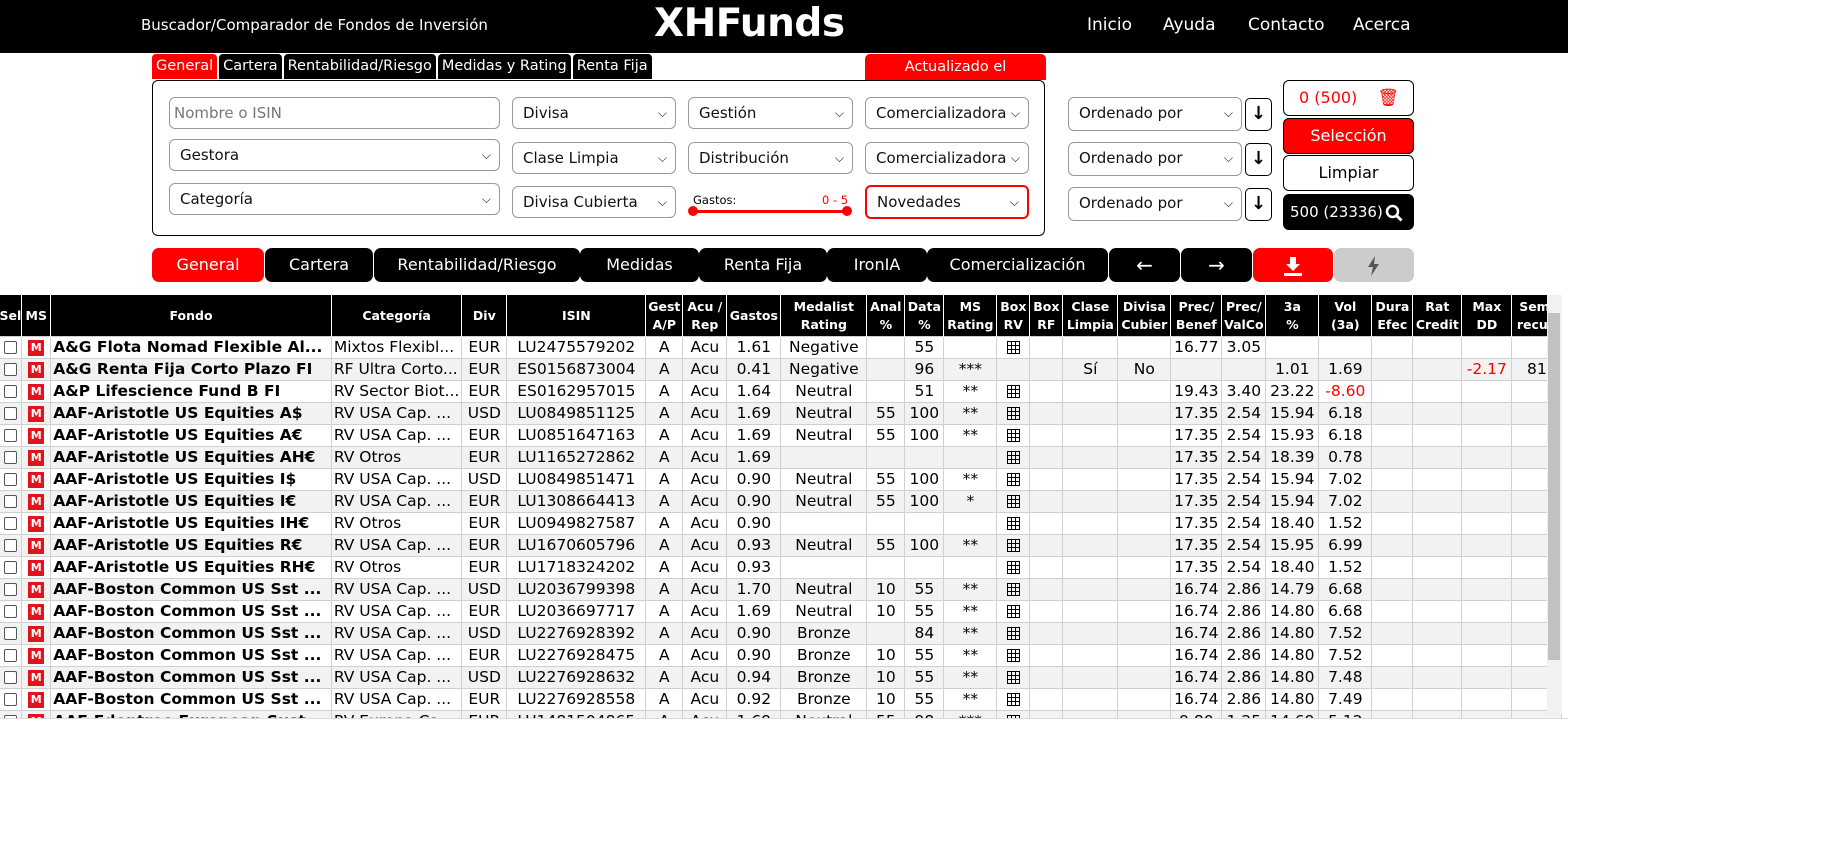 The image size is (1848, 866). Describe the element at coordinates (1189, 25) in the screenshot. I see `nav-ayuda: Ayuda` at that location.